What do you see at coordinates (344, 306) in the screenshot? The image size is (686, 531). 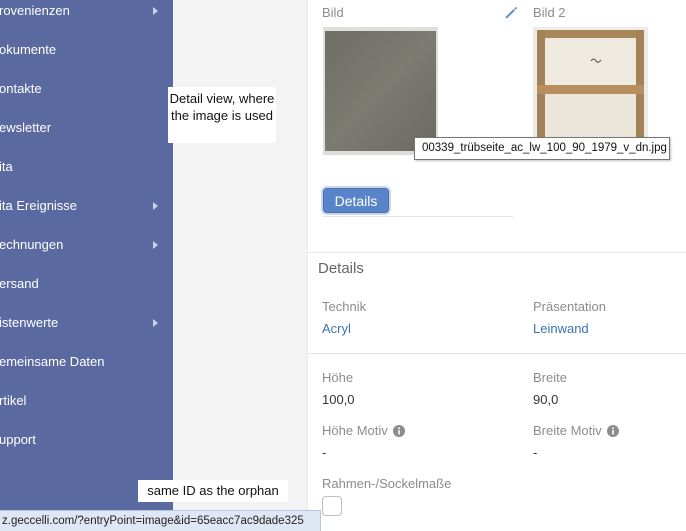 I see `technik-label: Technik` at bounding box center [344, 306].